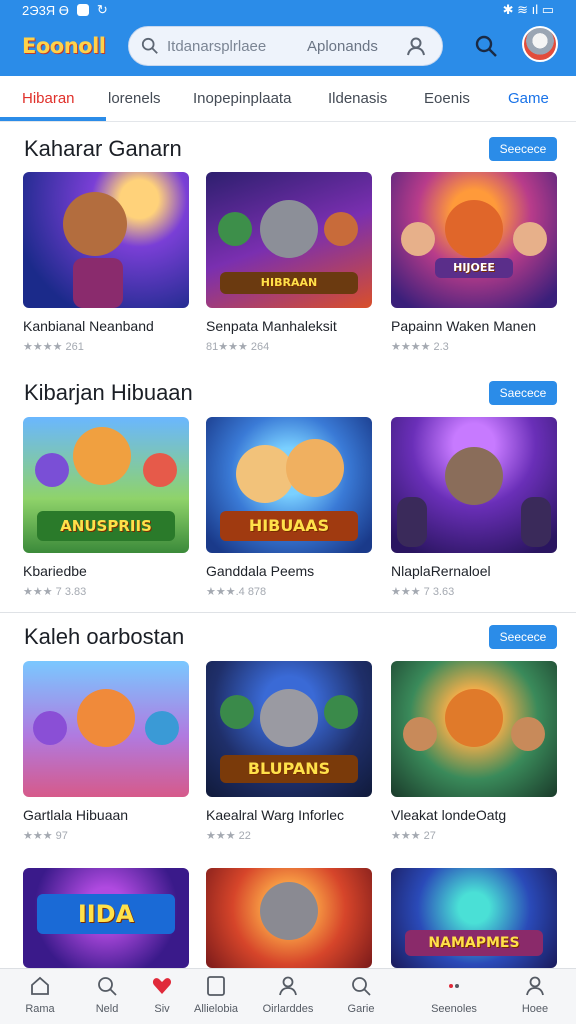 Image resolution: width=576 pixels, height=1024 pixels. What do you see at coordinates (64, 46) in the screenshot?
I see `app-logo: Eoonoll` at bounding box center [64, 46].